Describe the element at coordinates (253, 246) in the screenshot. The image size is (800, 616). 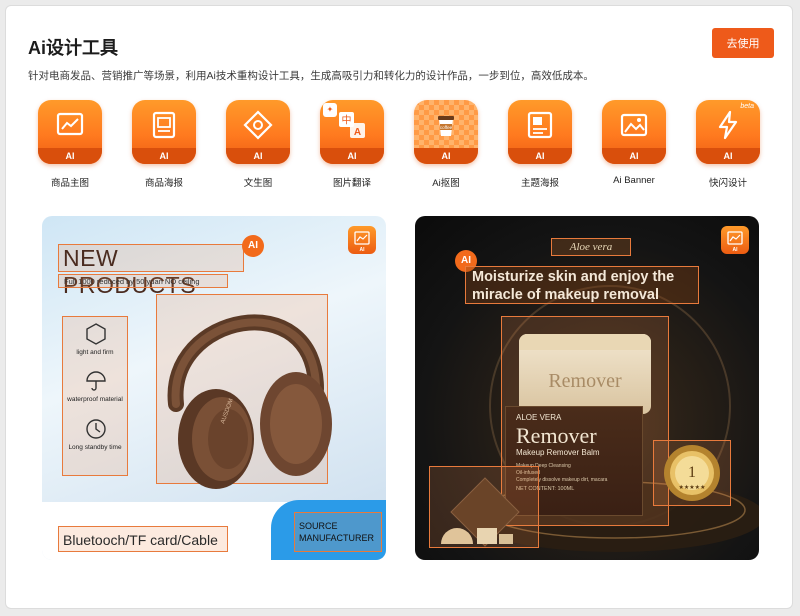
I see `ai-badge: AI` at that location.